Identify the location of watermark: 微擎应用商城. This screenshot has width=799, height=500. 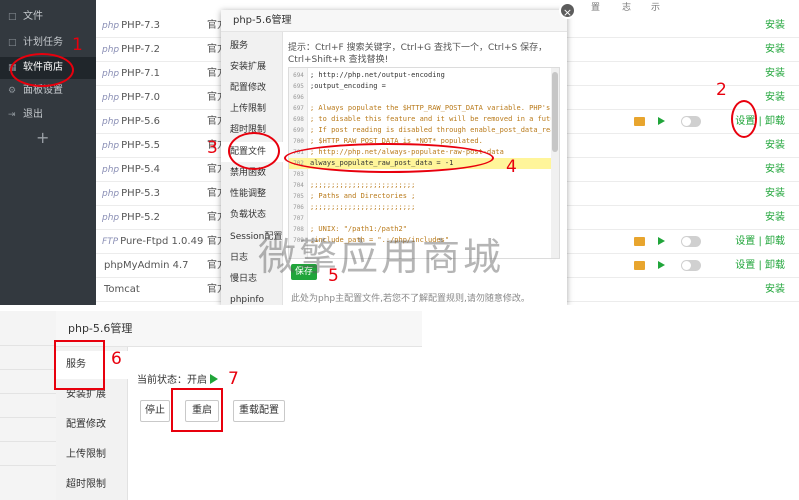
(381, 257).